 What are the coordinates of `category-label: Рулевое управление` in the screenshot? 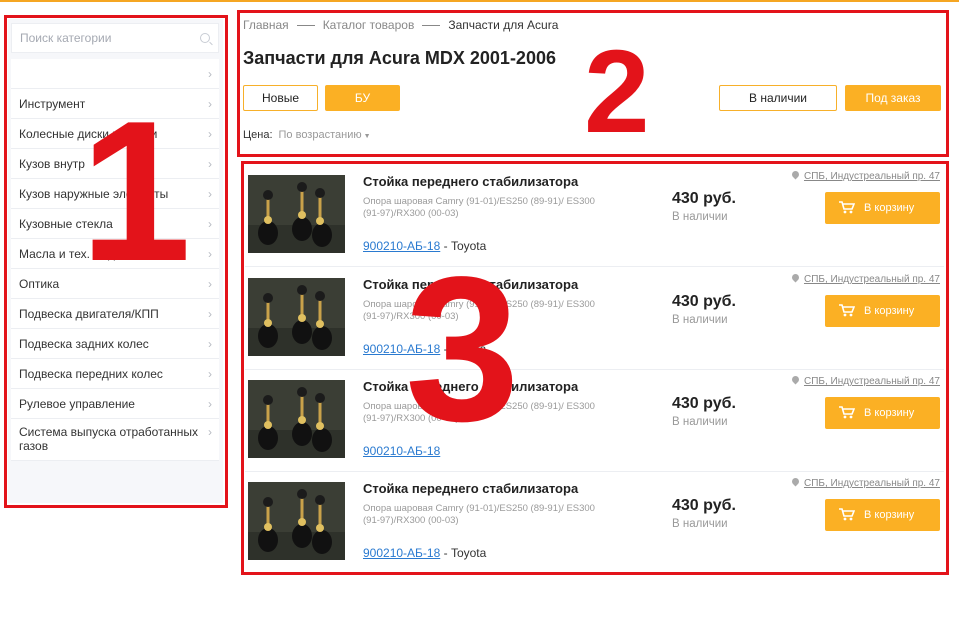 It's located at (77, 404).